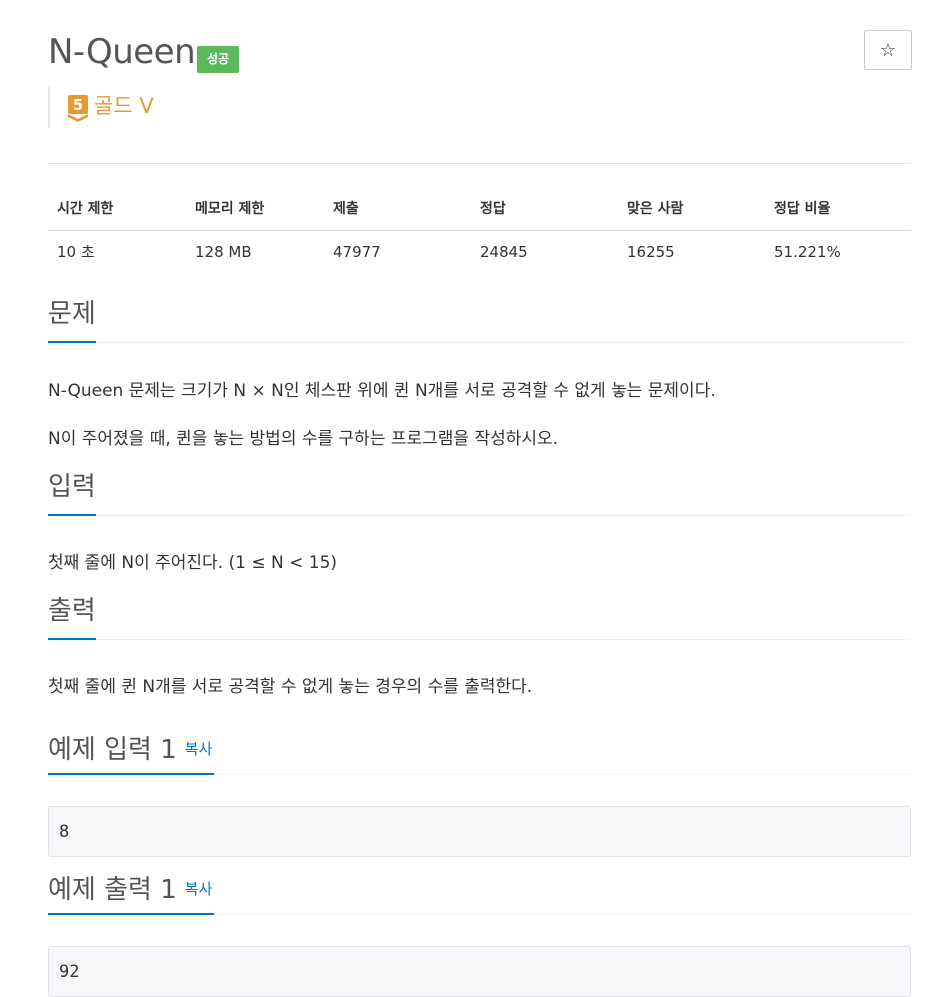 This screenshot has height=997, width=938. Describe the element at coordinates (218, 59) in the screenshot. I see `result-badge: 성공` at that location.